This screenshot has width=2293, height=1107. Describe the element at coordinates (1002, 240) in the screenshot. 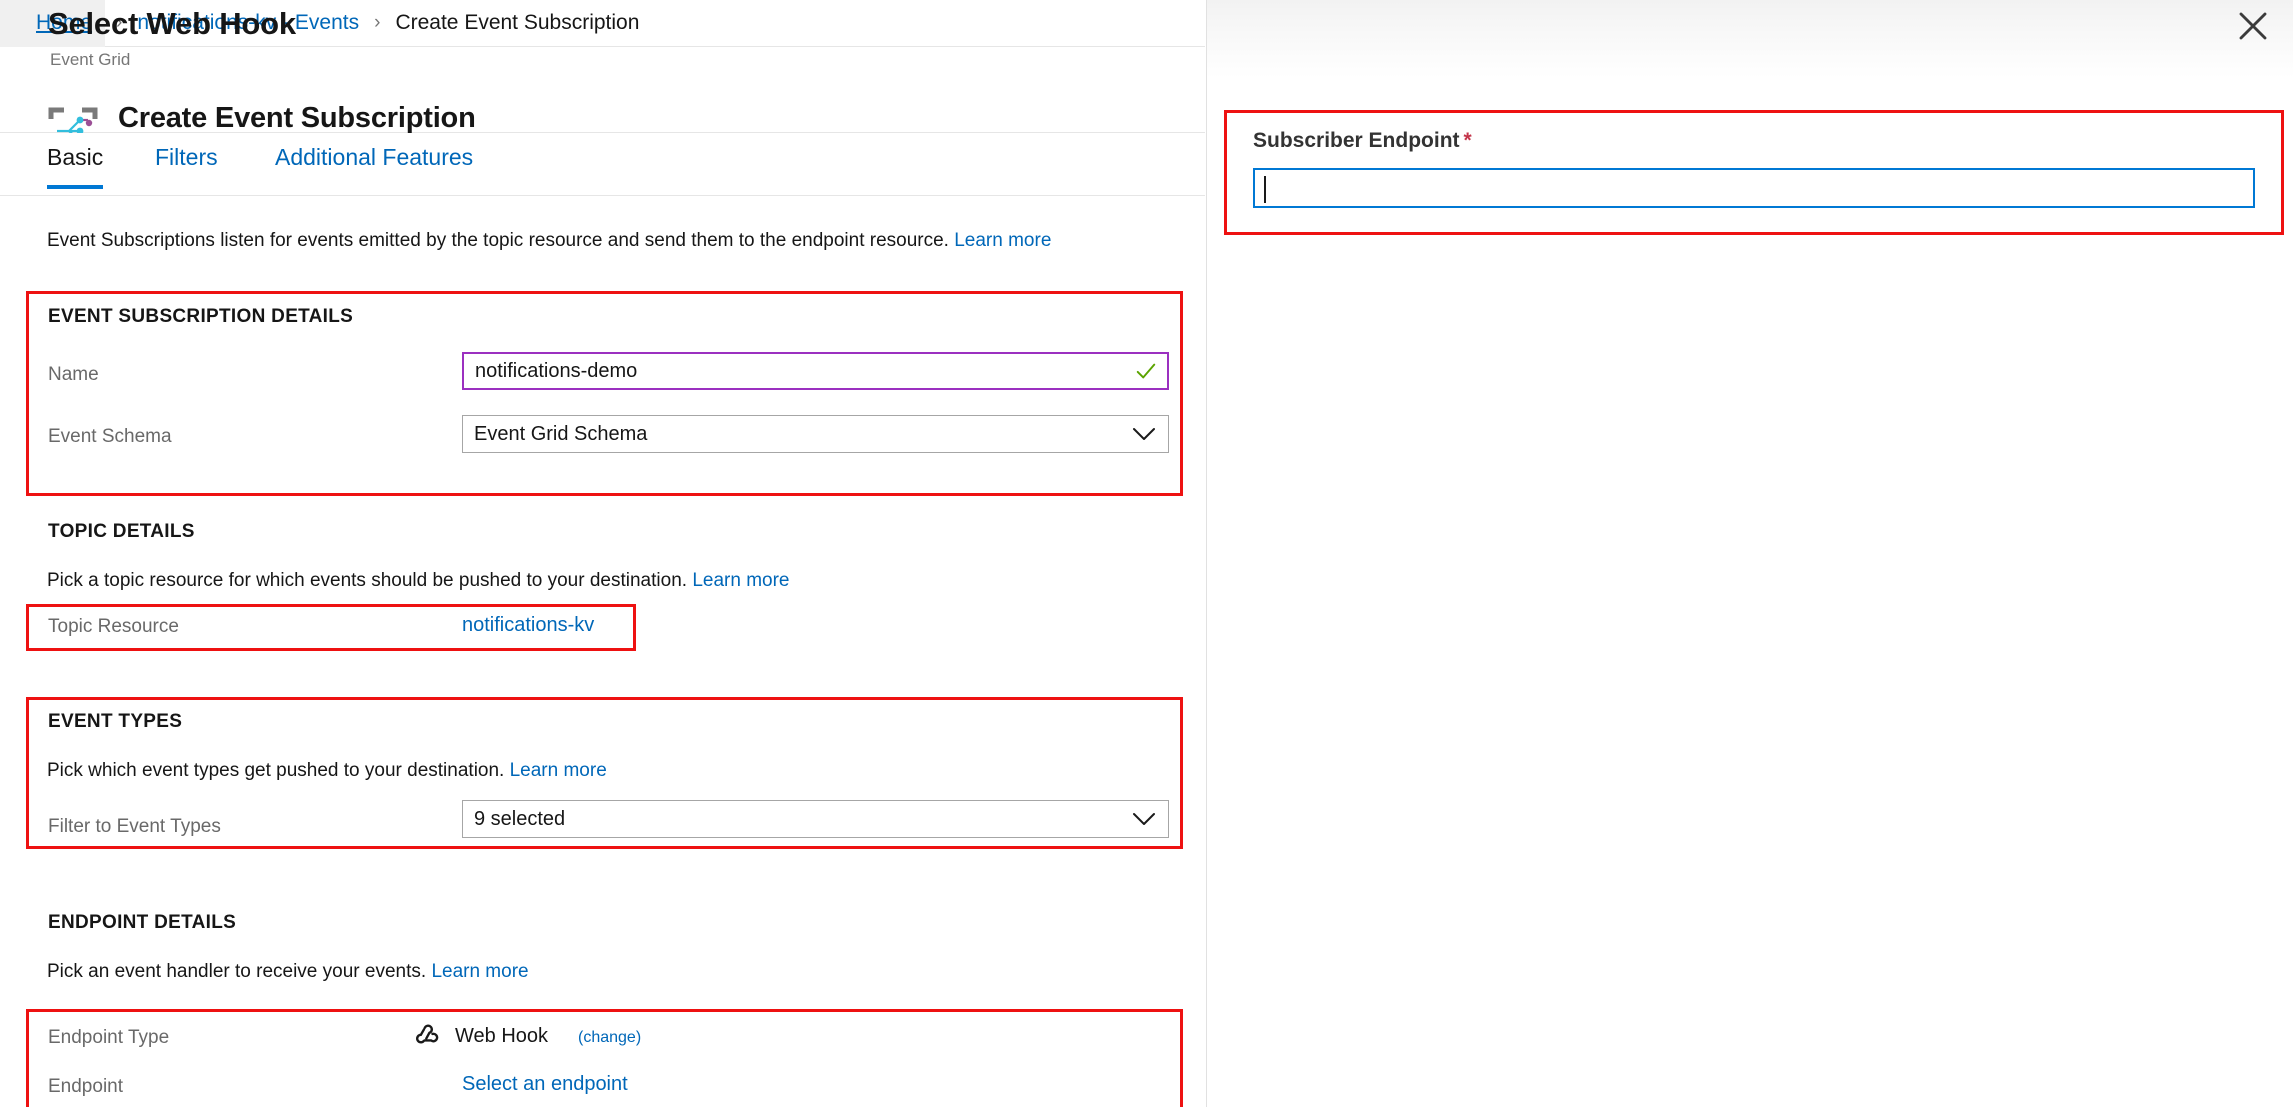

I see `intro-learn-more-link: Learn more` at that location.